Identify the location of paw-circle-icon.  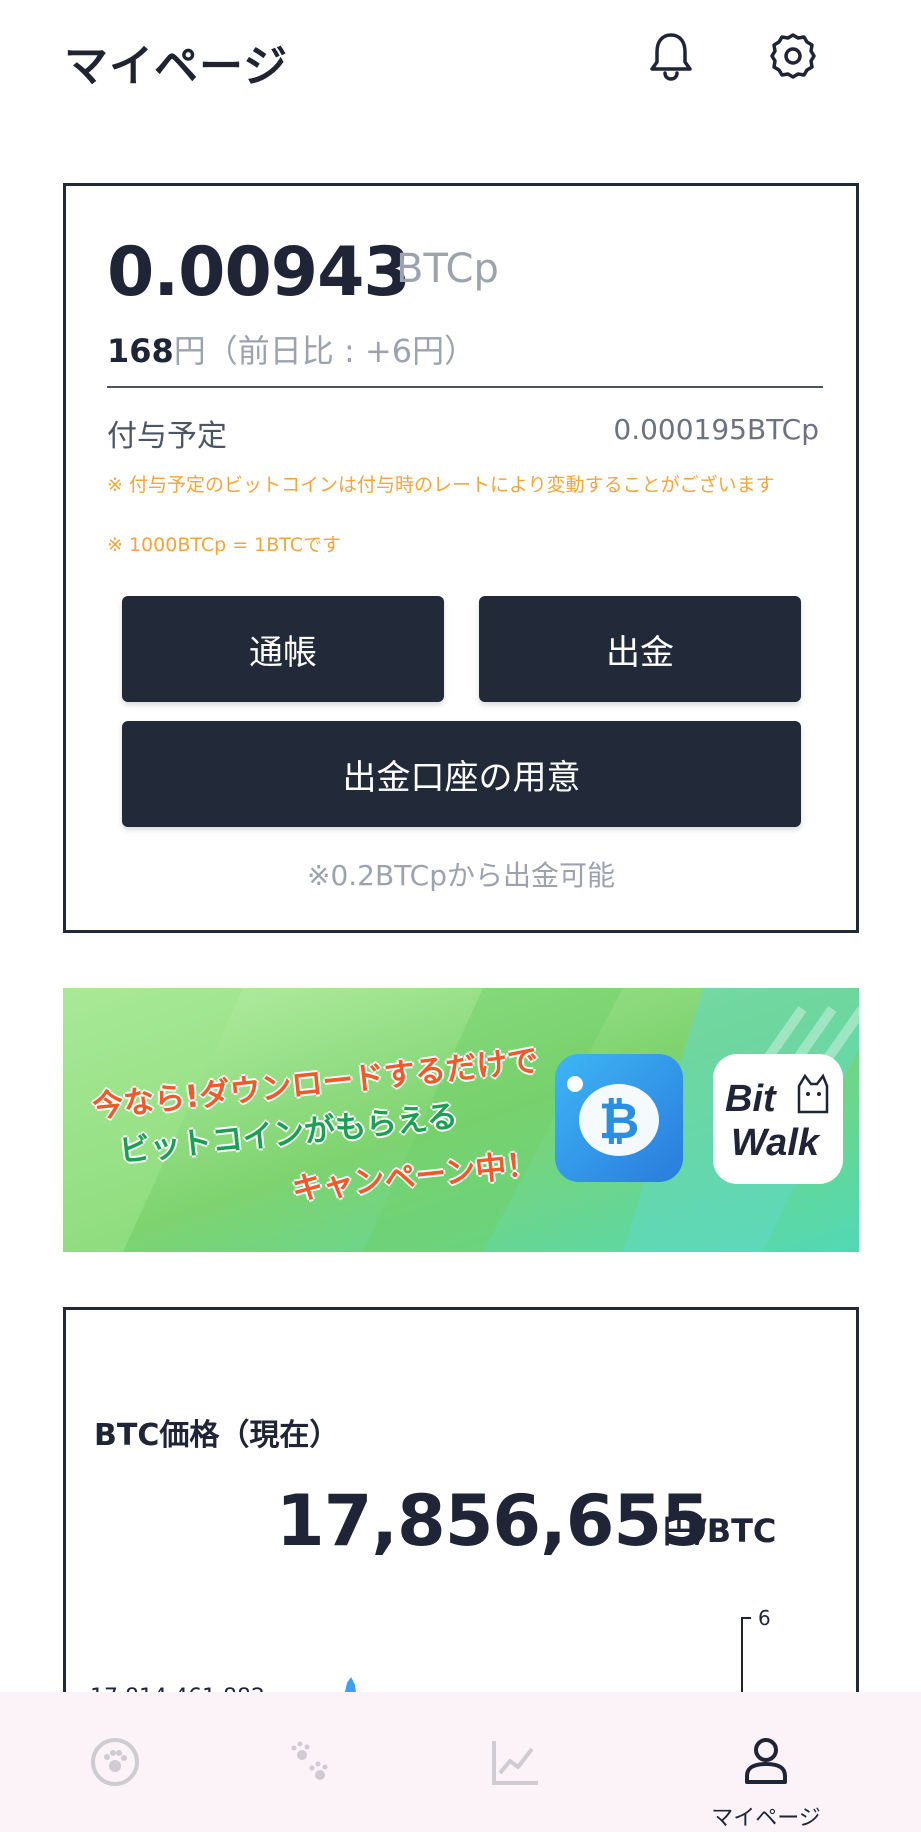
(115, 1762).